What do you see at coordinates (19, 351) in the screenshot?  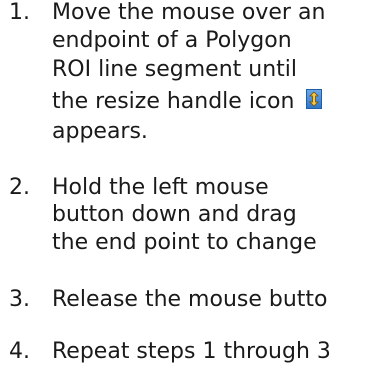 I see `step-number: 4.` at bounding box center [19, 351].